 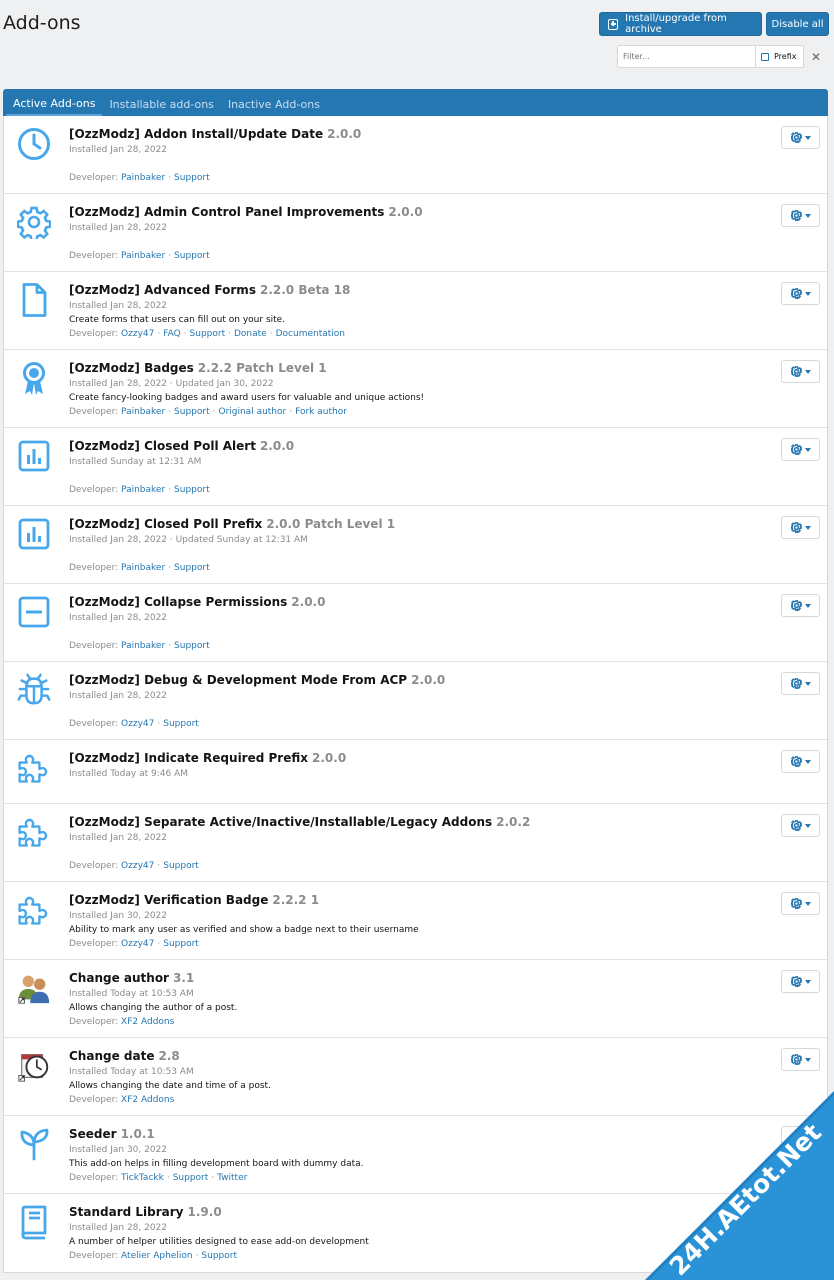 What do you see at coordinates (765, 56) in the screenshot?
I see `prefix-checkbox` at bounding box center [765, 56].